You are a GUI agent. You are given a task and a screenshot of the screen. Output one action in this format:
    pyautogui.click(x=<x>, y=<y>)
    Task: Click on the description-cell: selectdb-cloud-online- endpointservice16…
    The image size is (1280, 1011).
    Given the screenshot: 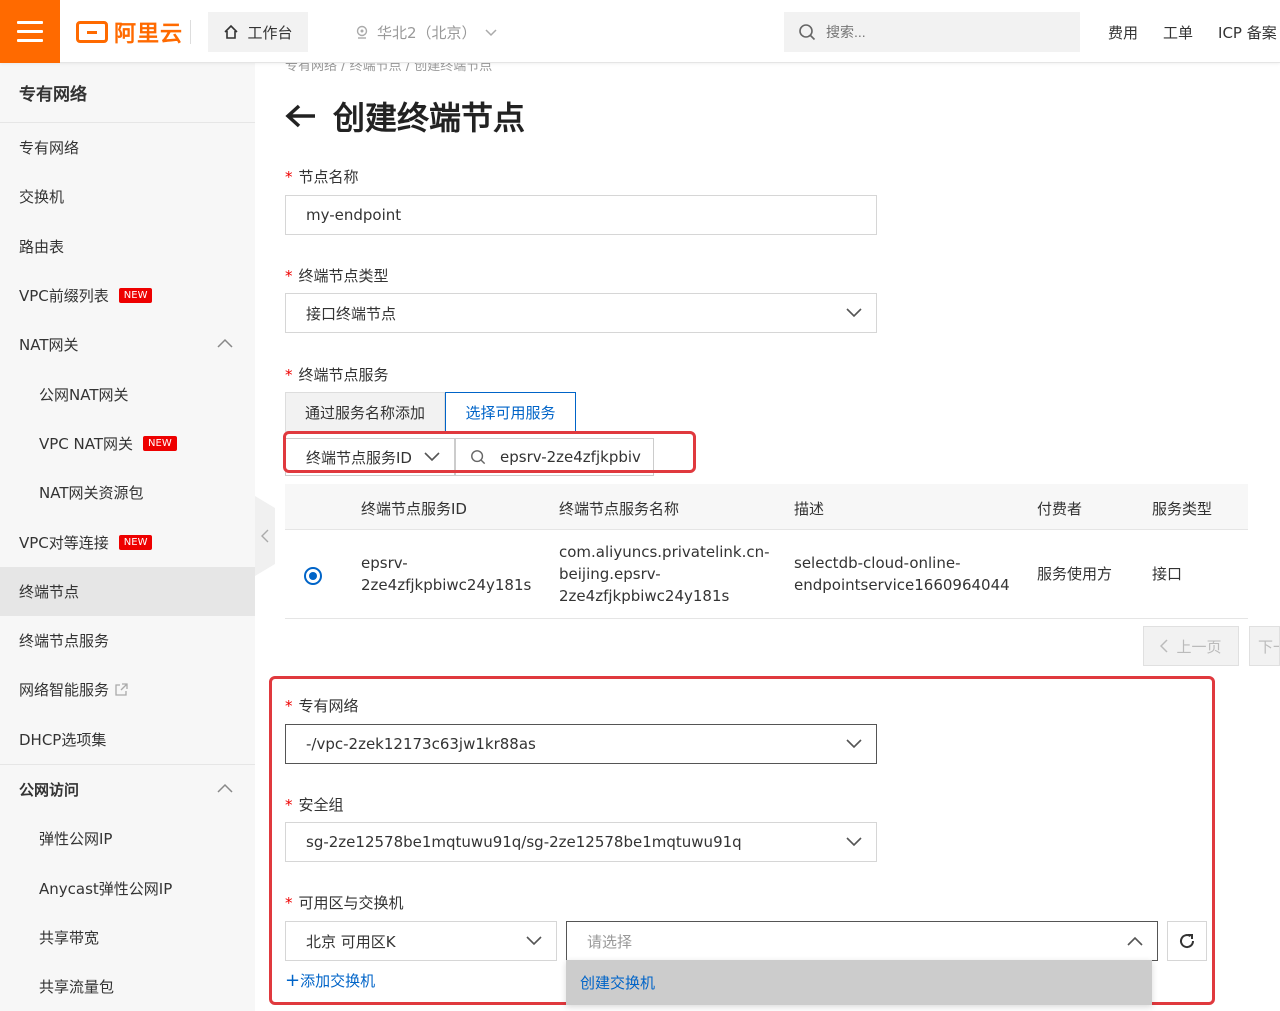 What is the action you would take?
    pyautogui.click(x=902, y=574)
    